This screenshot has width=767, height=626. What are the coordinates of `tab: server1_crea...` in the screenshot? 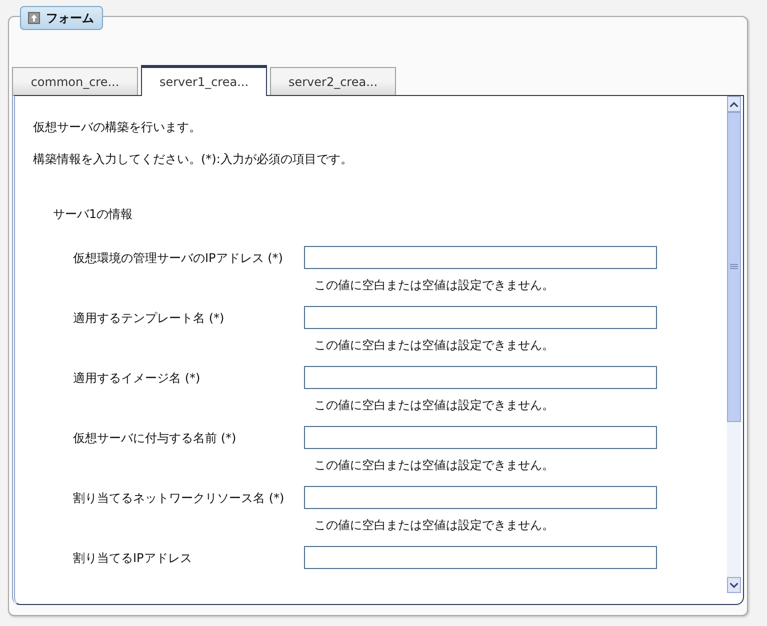 It's located at (204, 80).